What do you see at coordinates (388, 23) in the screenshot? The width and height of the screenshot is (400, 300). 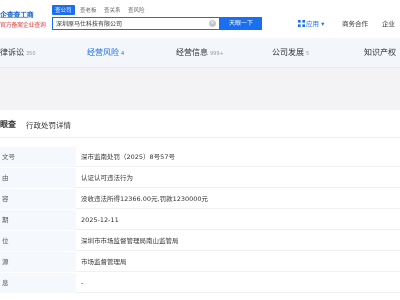 I see `enterprise-link: 企业` at bounding box center [388, 23].